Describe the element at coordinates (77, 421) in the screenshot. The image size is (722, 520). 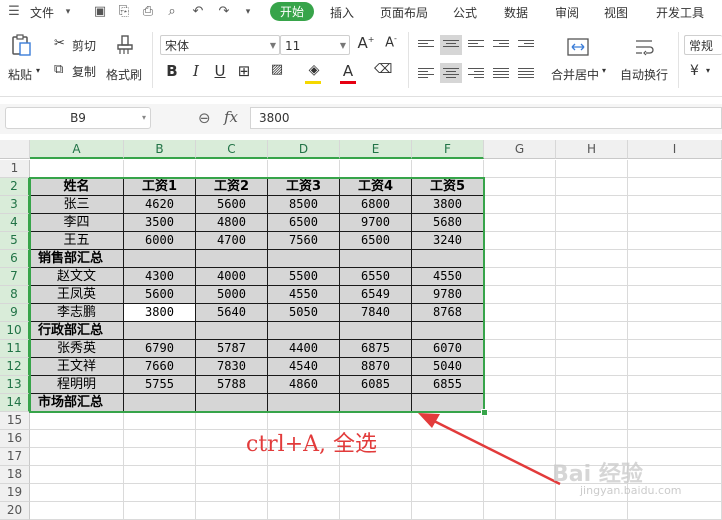
I see `cell-a15` at that location.